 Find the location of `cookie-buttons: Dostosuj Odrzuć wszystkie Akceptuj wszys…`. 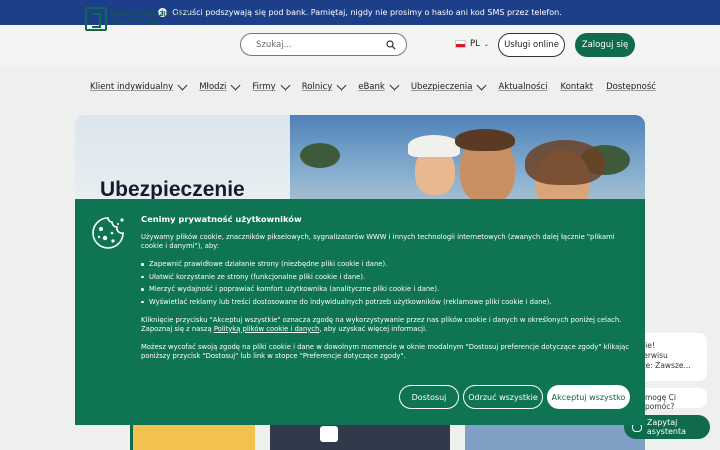

cookie-buttons: Dostosuj Odrzuć wszystkie Akceptuj wszys… is located at coordinates (514, 397).